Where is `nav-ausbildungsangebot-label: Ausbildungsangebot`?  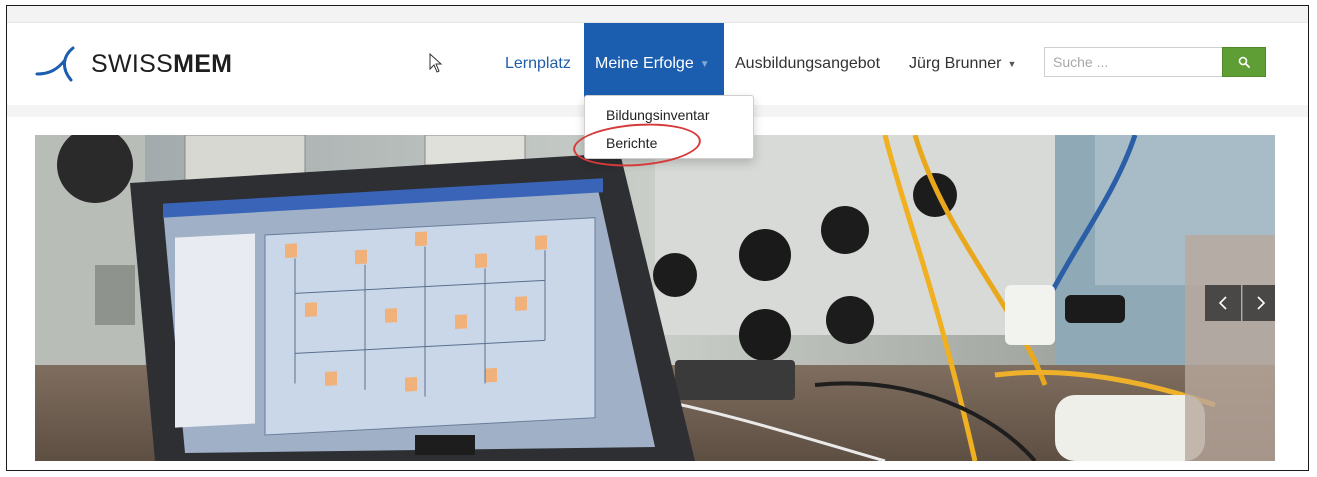 nav-ausbildungsangebot-label: Ausbildungsangebot is located at coordinates (808, 63).